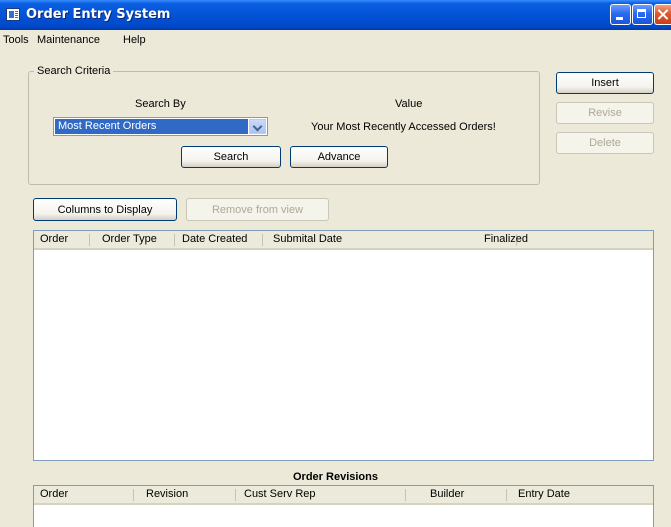  What do you see at coordinates (403, 127) in the screenshot?
I see `value-text: Your Most Recently Accessed Orders!` at bounding box center [403, 127].